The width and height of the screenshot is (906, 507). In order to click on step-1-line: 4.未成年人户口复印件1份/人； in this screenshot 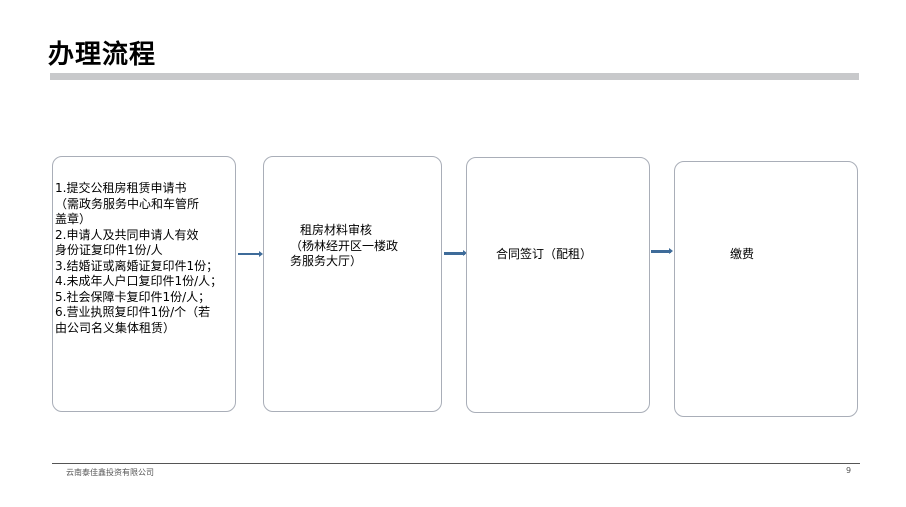, I will do `click(139, 281)`.